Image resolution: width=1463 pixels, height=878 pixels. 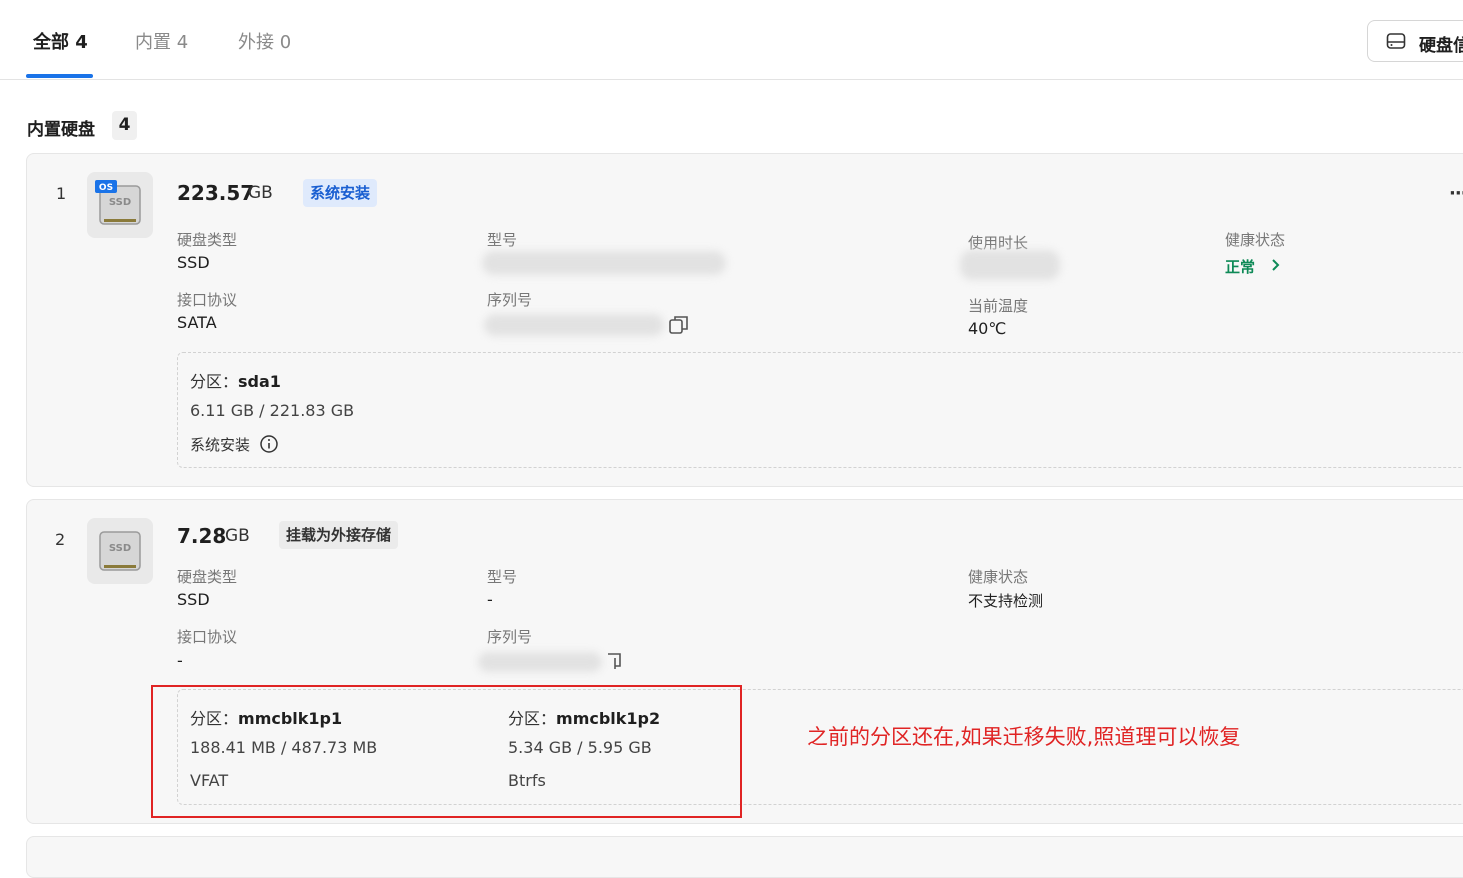 What do you see at coordinates (490, 599) in the screenshot?
I see `model-value: -` at bounding box center [490, 599].